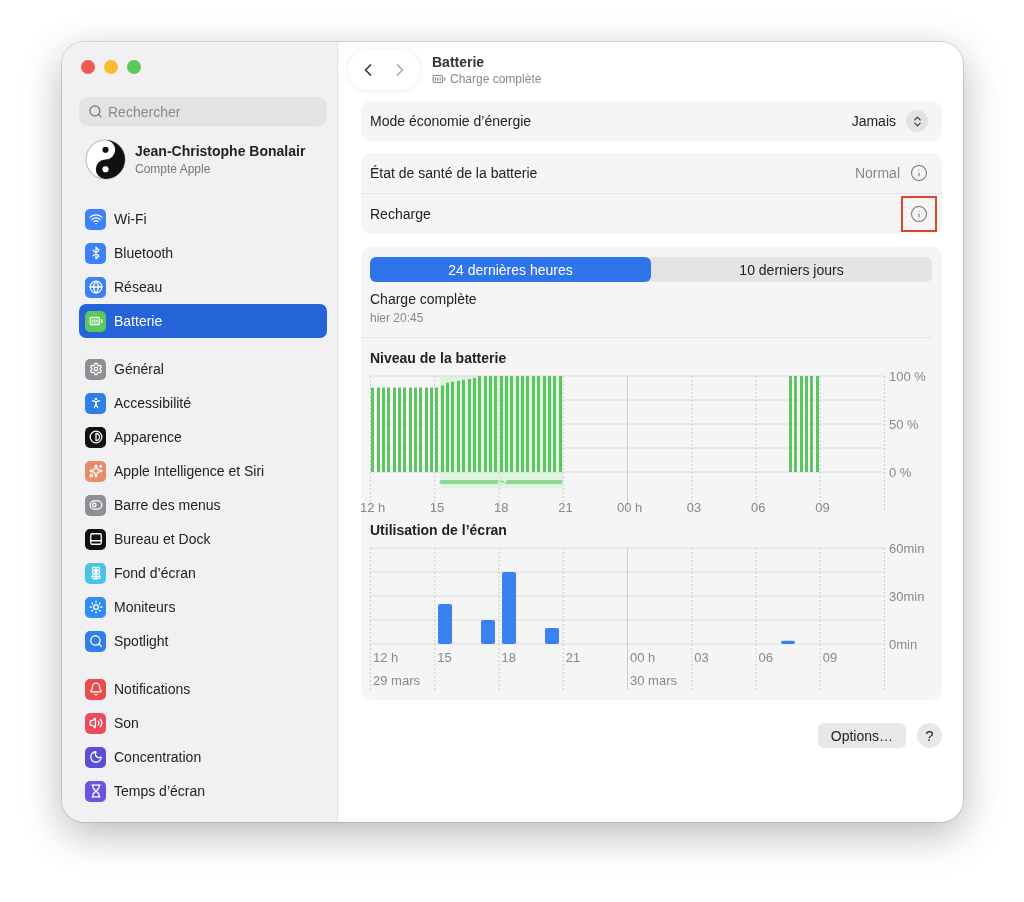  I want to click on setting-value: Normal, so click(877, 173).